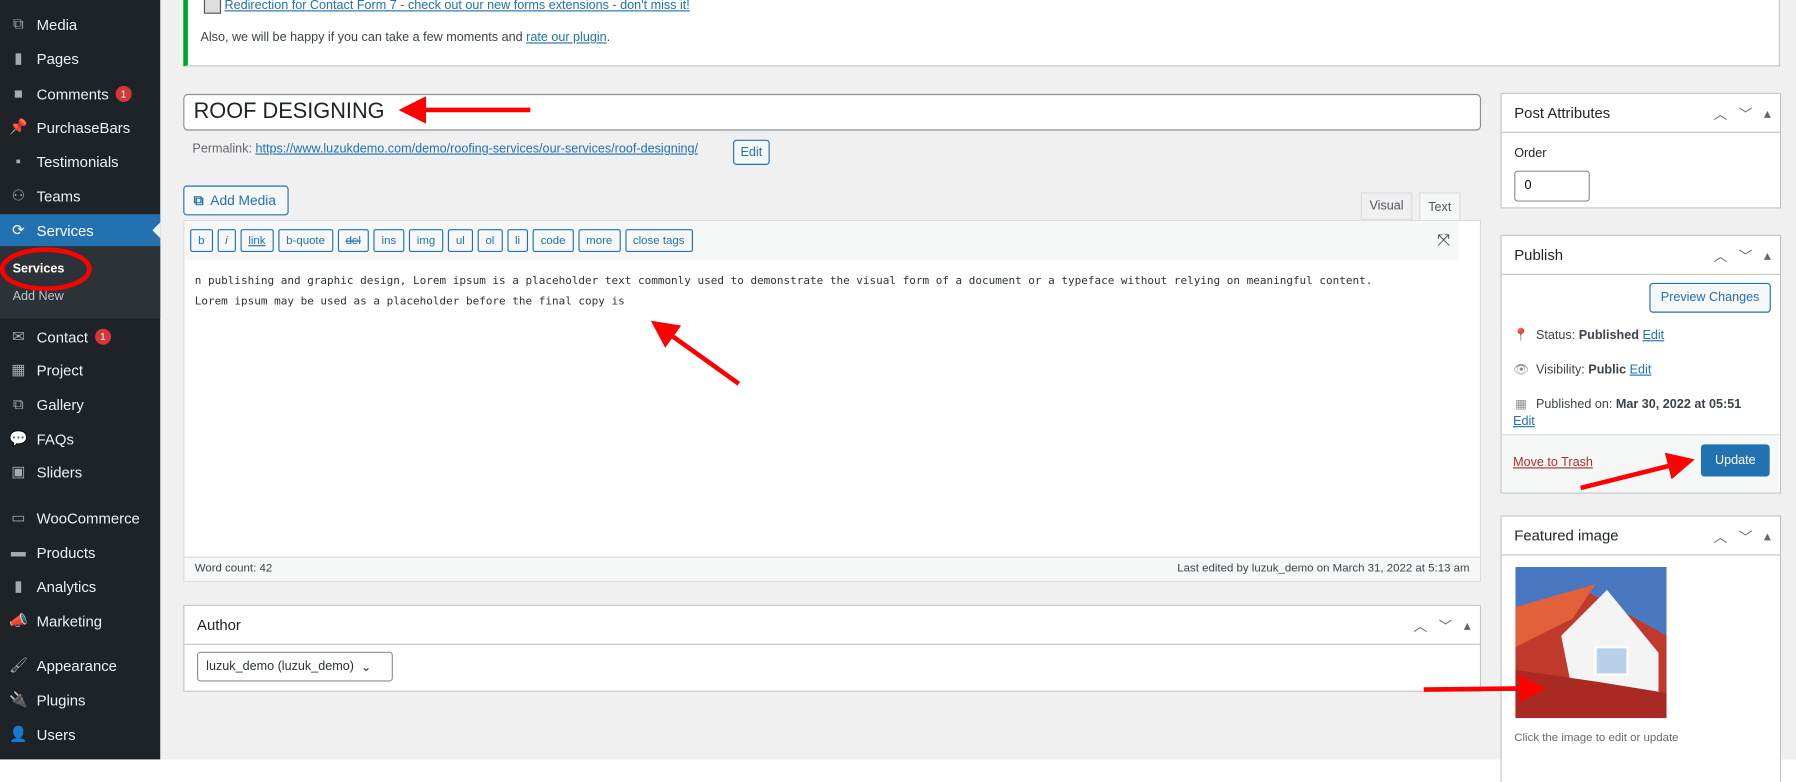 The width and height of the screenshot is (1796, 782). I want to click on sidebar-item-contact: ✉ Contact 1, so click(80, 337).